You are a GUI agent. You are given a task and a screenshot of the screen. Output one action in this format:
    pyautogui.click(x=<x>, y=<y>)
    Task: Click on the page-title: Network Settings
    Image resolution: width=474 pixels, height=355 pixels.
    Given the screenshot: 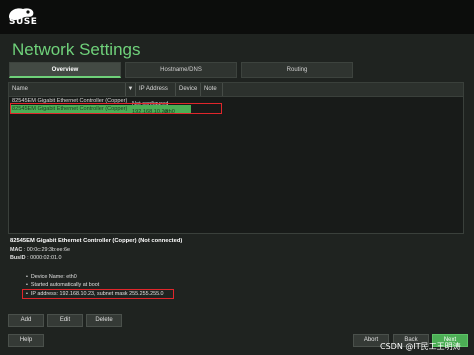 What is the action you would take?
    pyautogui.click(x=76, y=49)
    